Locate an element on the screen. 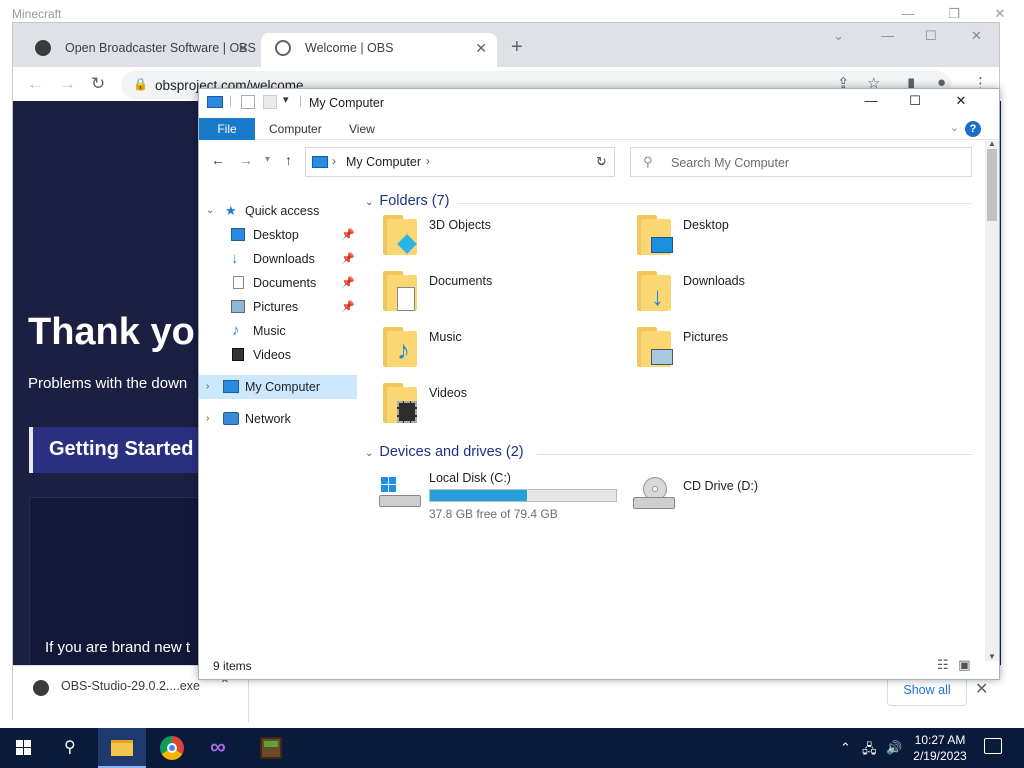 This screenshot has height=768, width=1024. nav-item-documents: Documents 📌 is located at coordinates (278, 283).